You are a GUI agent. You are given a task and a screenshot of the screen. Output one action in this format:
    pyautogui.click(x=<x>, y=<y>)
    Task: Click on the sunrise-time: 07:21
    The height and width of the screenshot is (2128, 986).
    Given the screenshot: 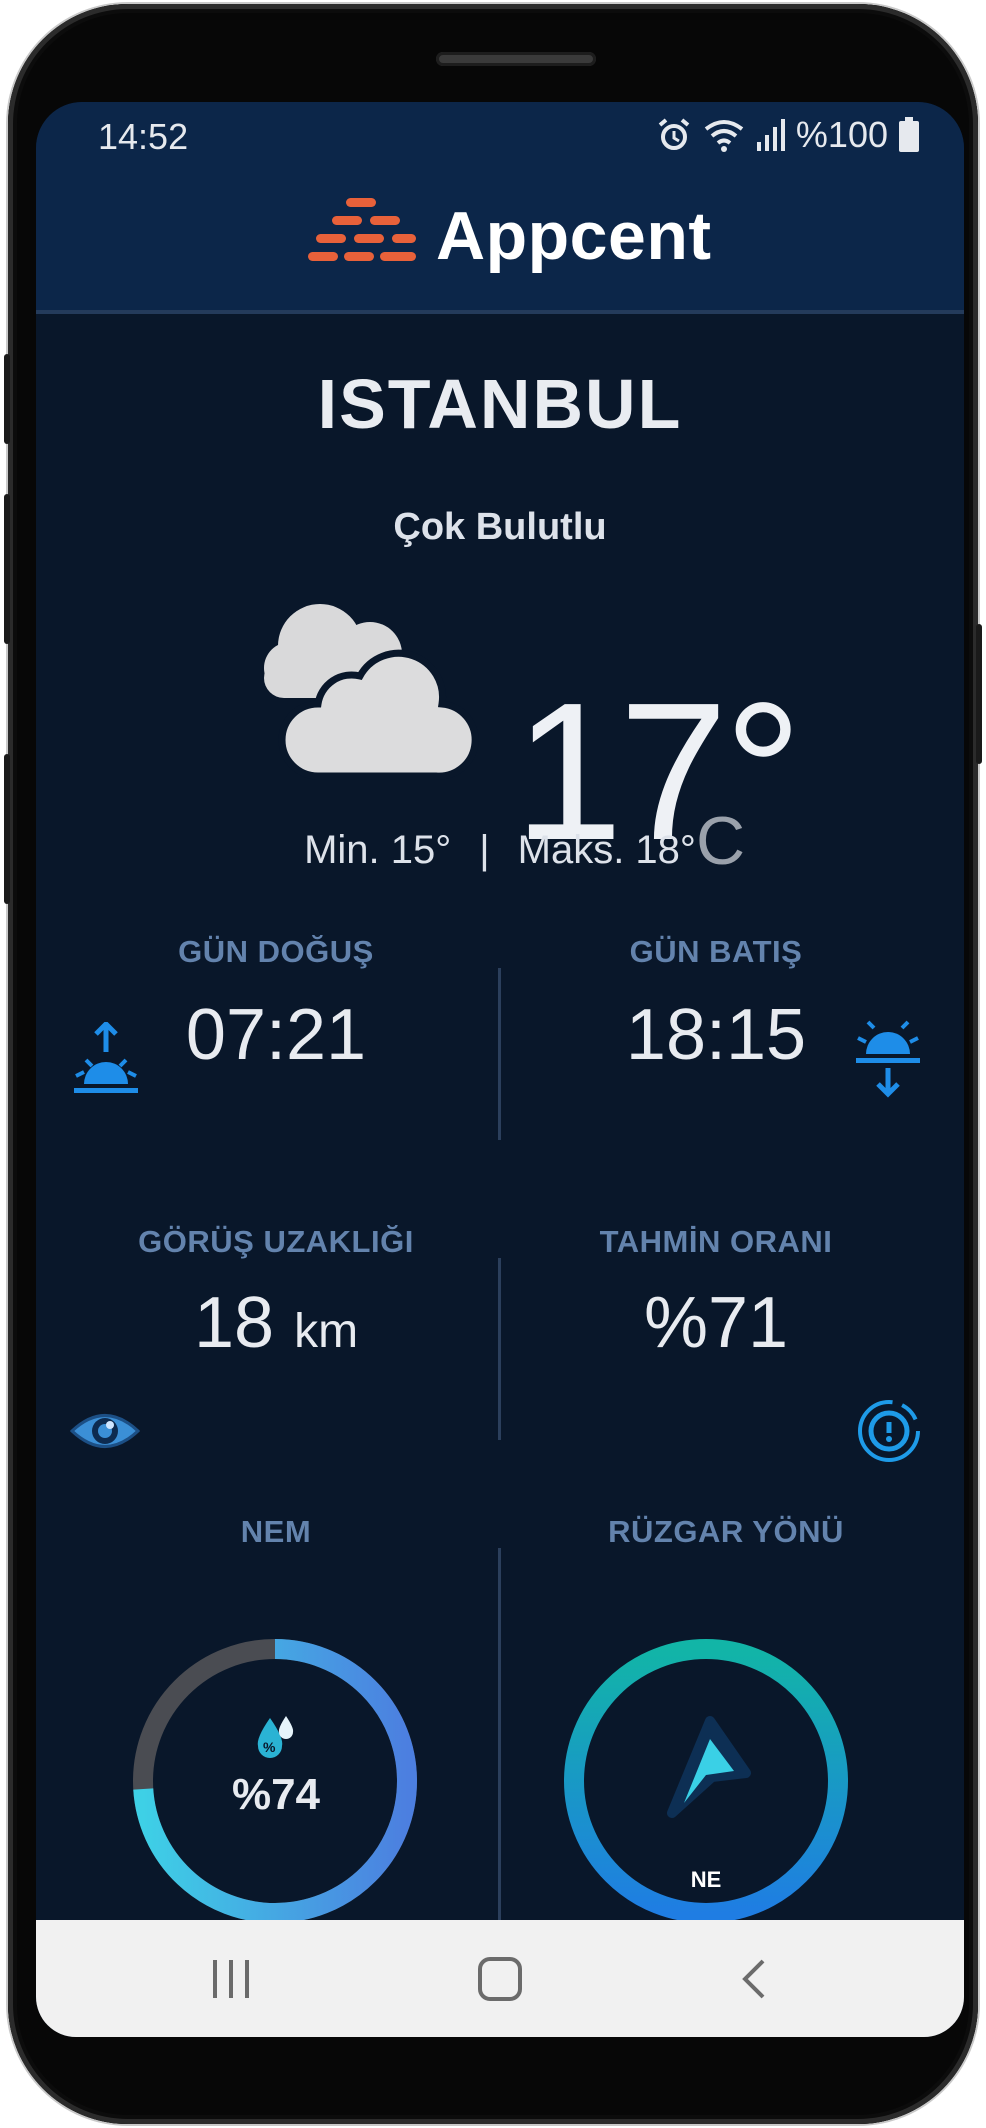 What is the action you would take?
    pyautogui.click(x=276, y=1035)
    